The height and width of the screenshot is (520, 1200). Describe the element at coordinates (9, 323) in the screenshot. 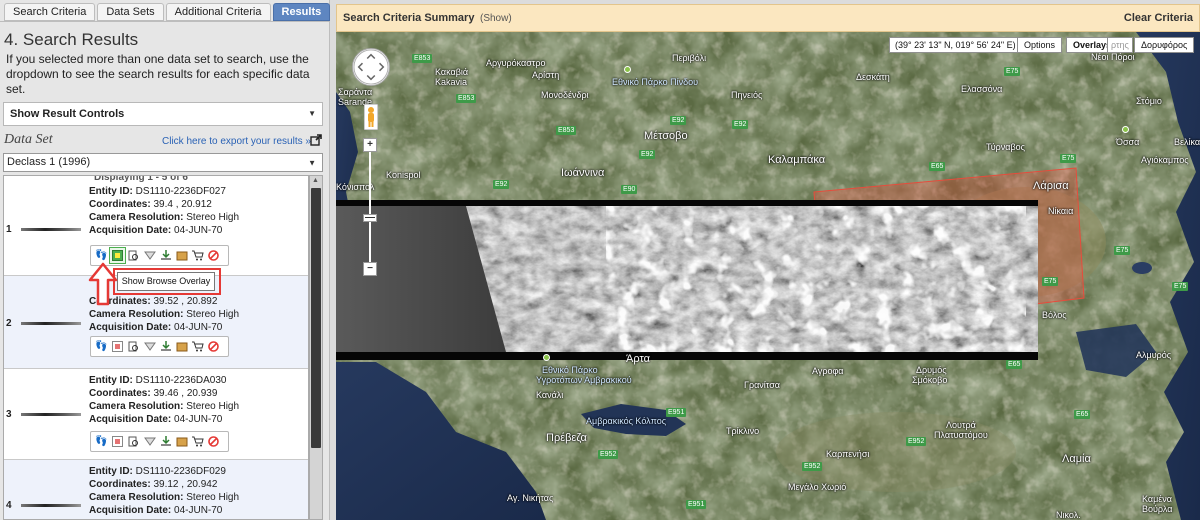

I see `record-number: 2` at that location.